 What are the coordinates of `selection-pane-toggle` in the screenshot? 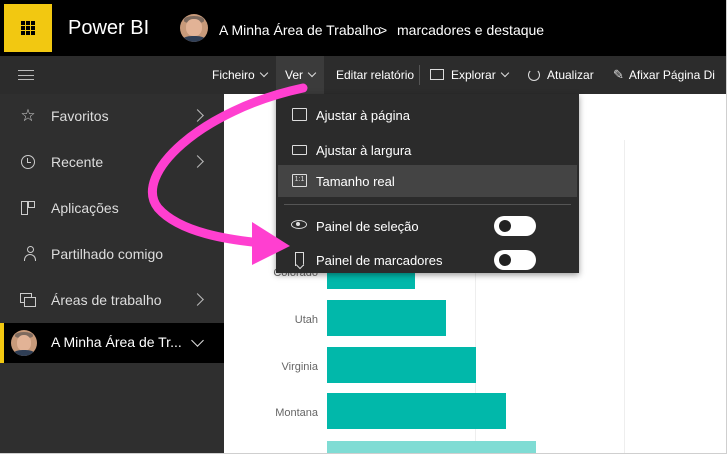 It's located at (515, 226).